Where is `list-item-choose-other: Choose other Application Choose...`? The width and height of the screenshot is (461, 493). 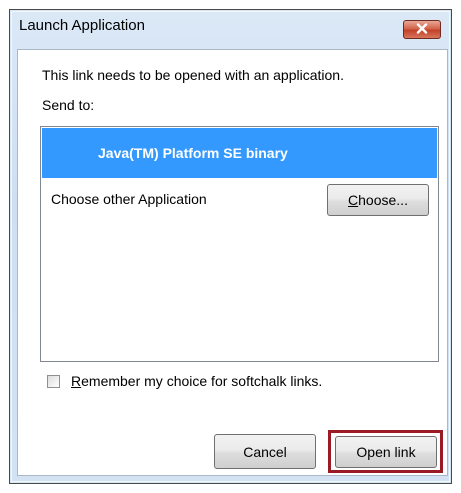 list-item-choose-other: Choose other Application Choose... is located at coordinates (239, 199).